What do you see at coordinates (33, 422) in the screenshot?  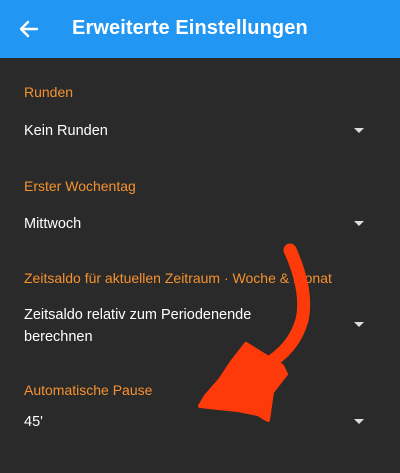 I see `auto-break-value: 45'` at bounding box center [33, 422].